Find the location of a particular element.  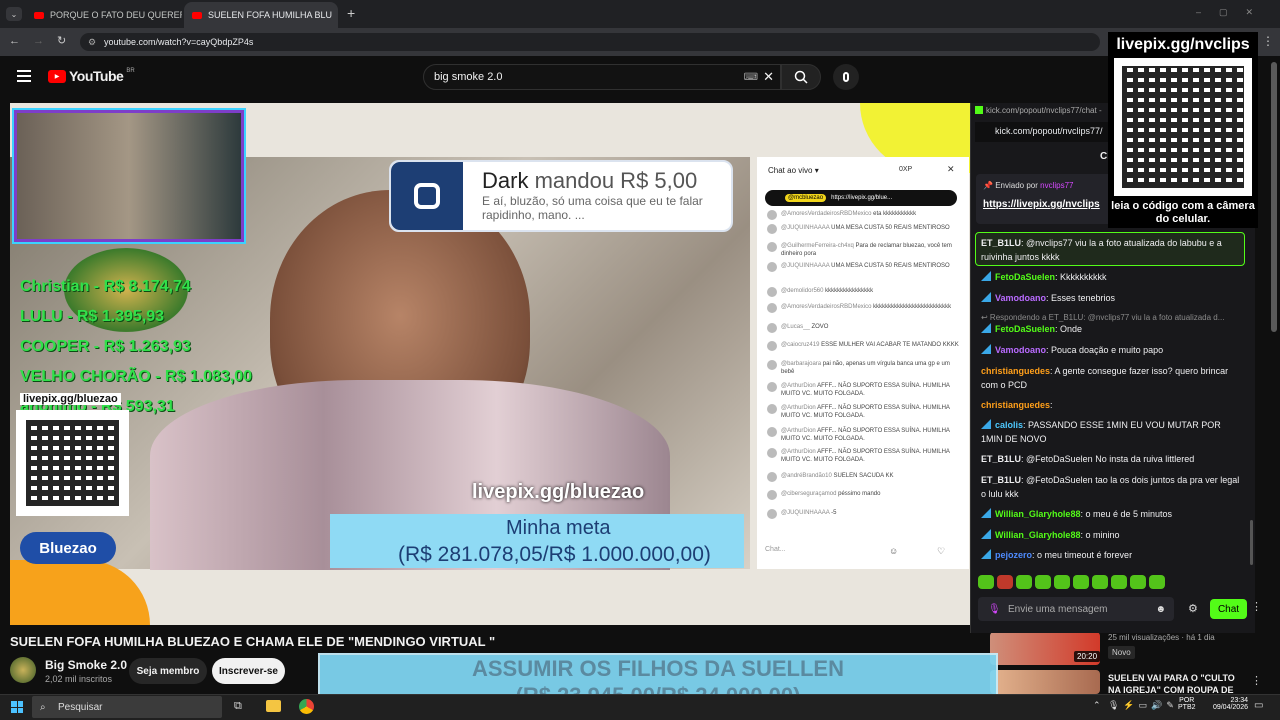

kick-chat-text: : is located at coordinates (1051, 405).